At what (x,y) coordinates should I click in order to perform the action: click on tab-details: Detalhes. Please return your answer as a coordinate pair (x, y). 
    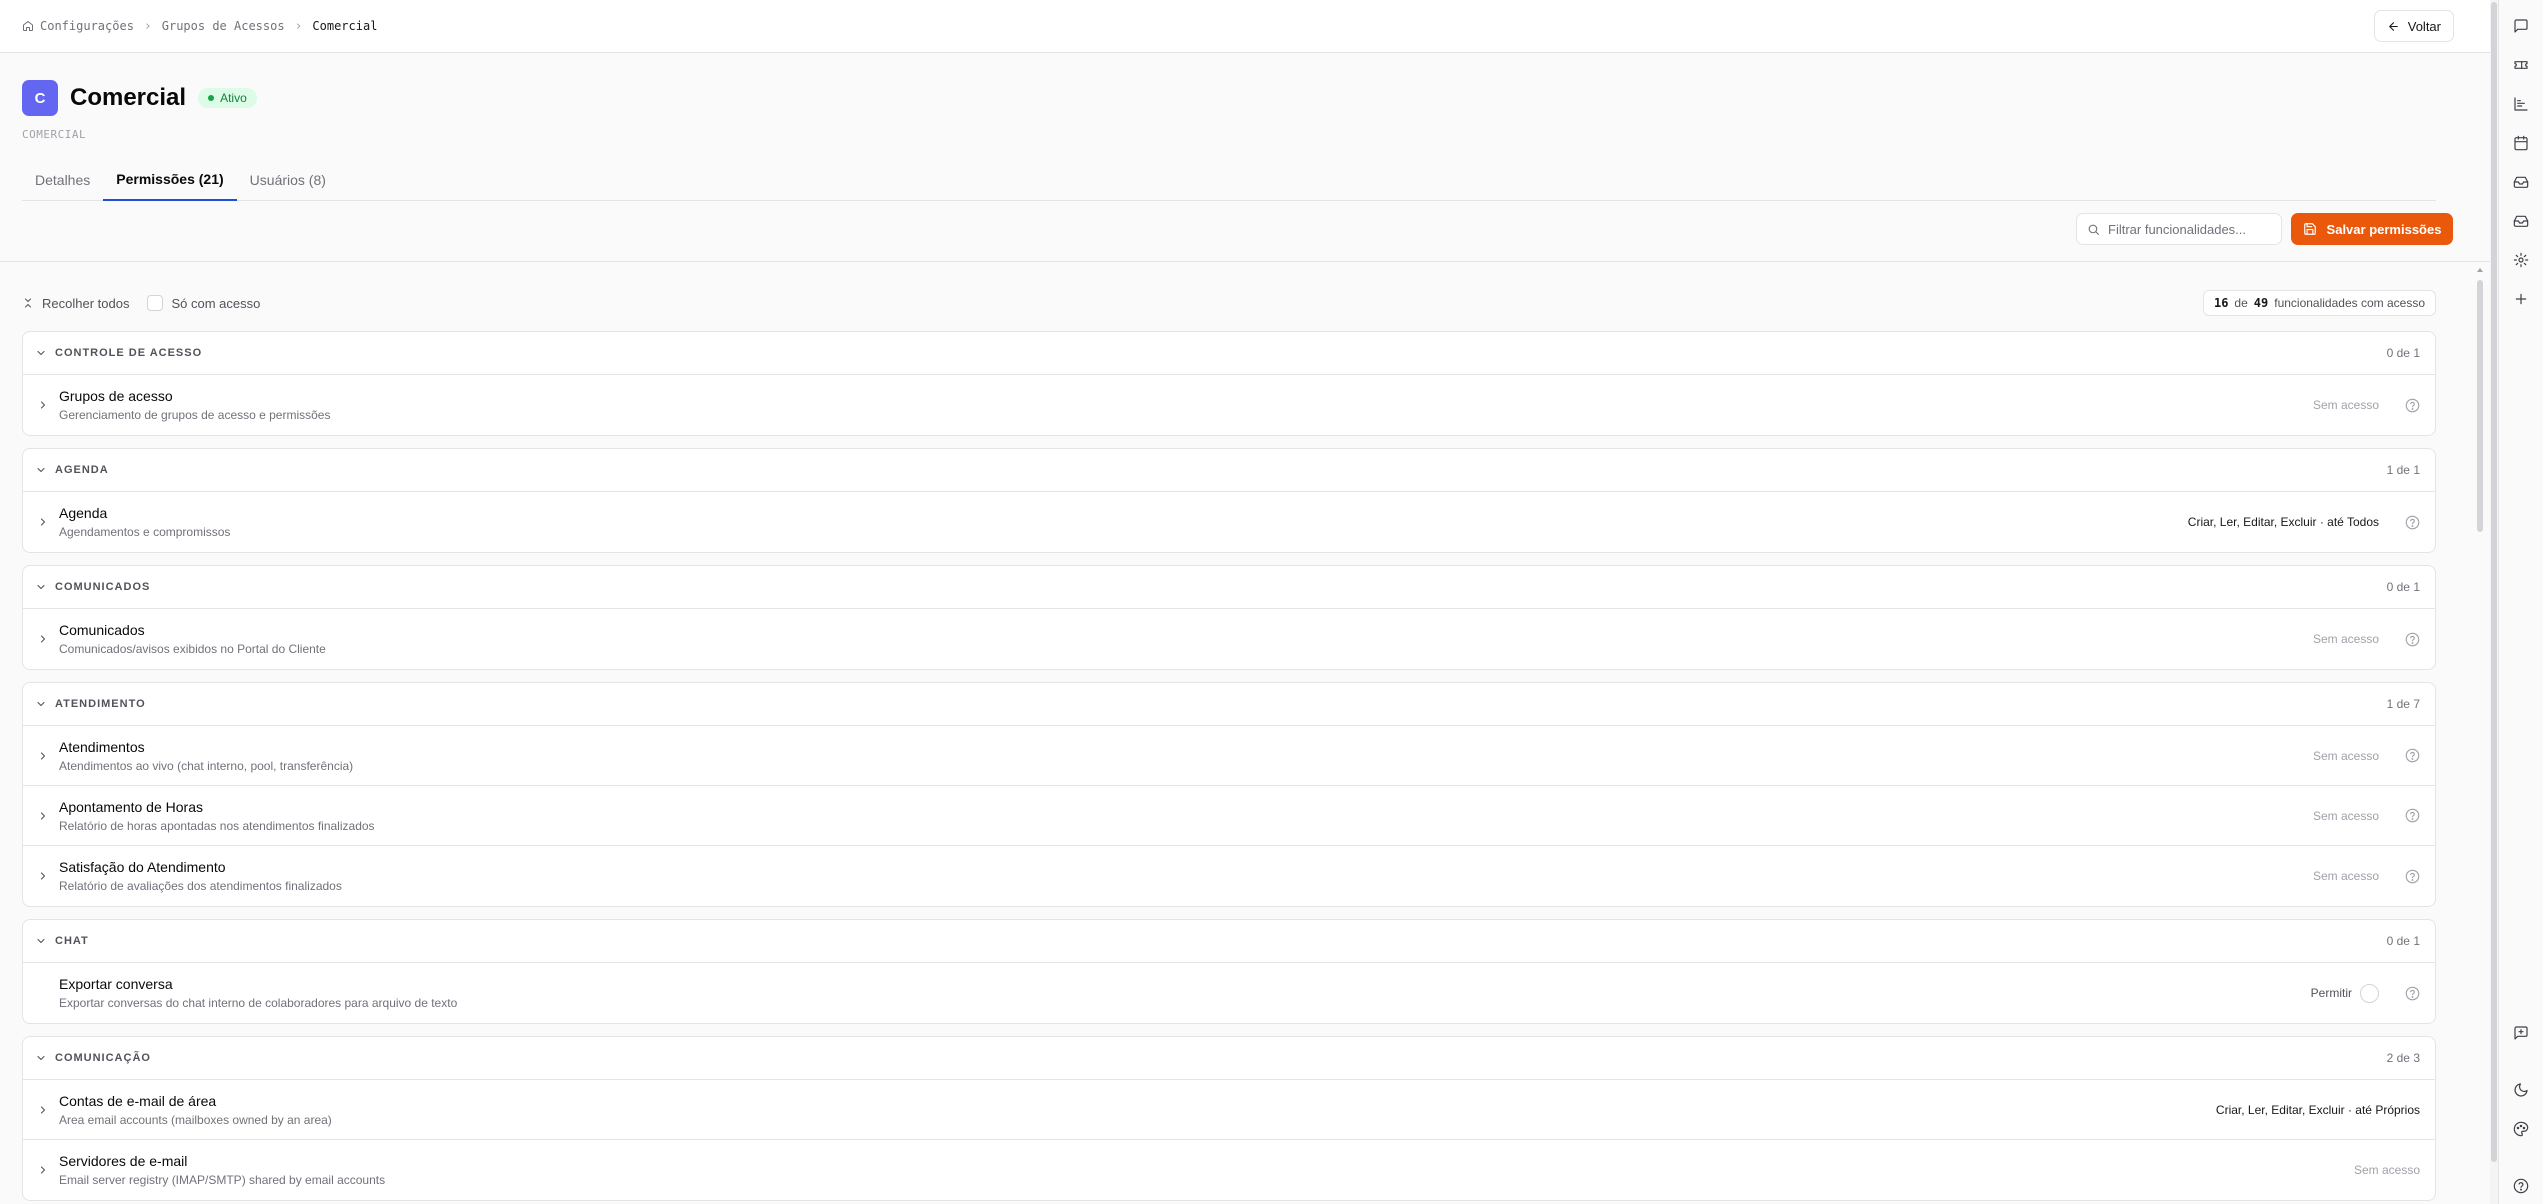
    Looking at the image, I should click on (62, 179).